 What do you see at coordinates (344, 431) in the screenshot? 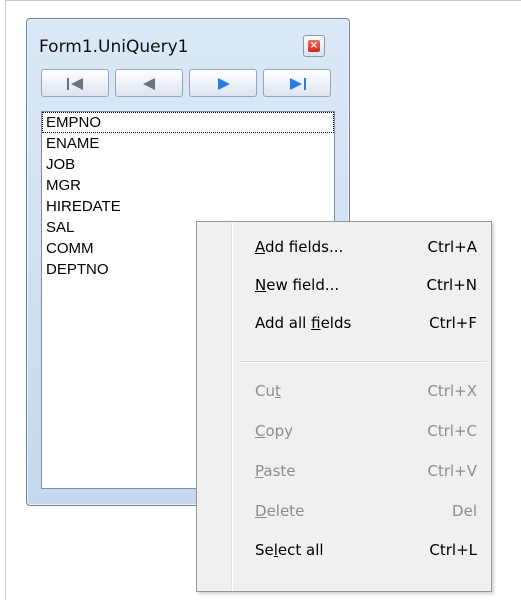
I see `menu-item-copy: Copy Ctrl+C` at bounding box center [344, 431].